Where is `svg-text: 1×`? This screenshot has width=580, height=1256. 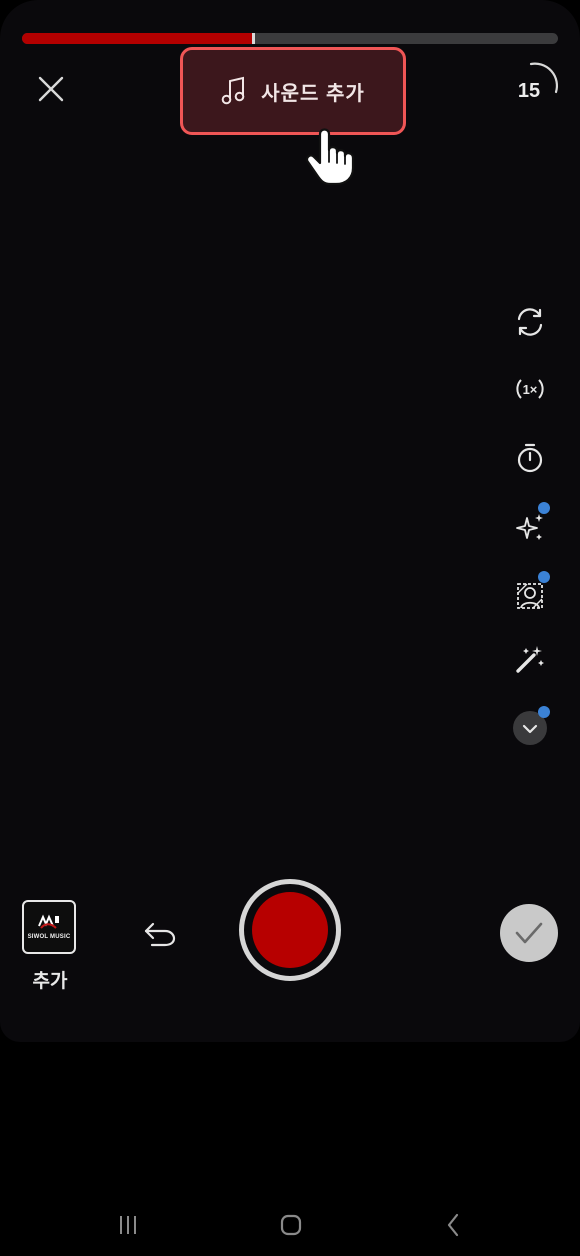
svg-text: 1× is located at coordinates (530, 389).